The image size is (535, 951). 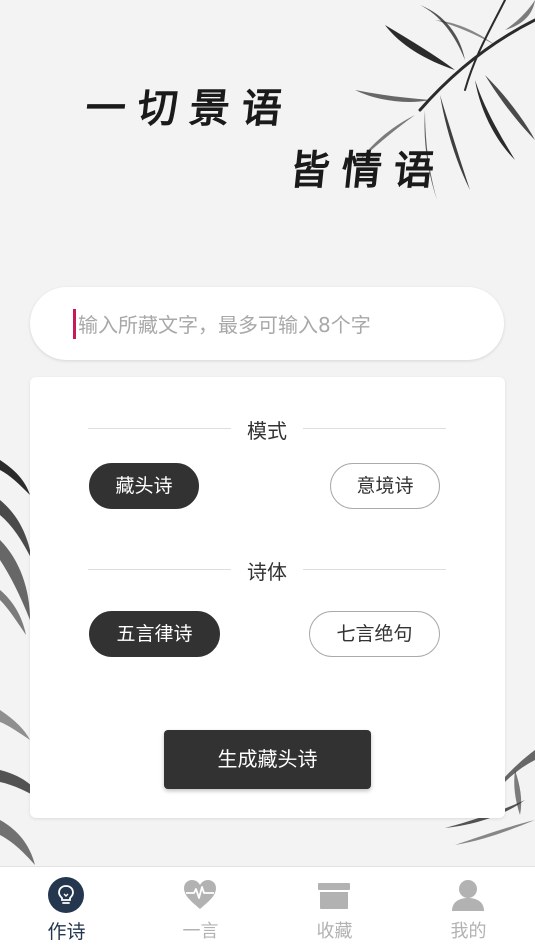 I want to click on hidden-text-input, so click(x=278, y=325).